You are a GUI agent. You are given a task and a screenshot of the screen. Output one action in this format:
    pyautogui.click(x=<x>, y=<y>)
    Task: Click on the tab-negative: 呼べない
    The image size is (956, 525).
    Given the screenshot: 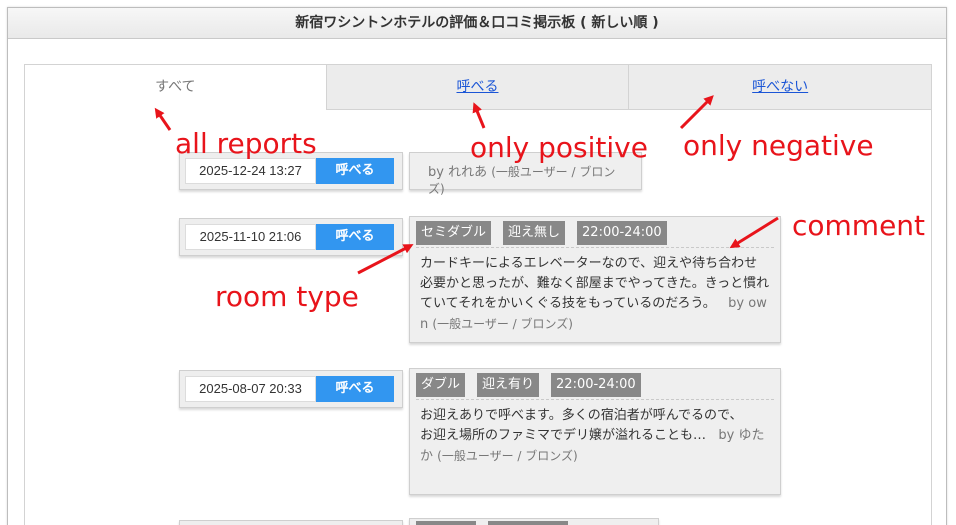 What is the action you would take?
    pyautogui.click(x=780, y=87)
    